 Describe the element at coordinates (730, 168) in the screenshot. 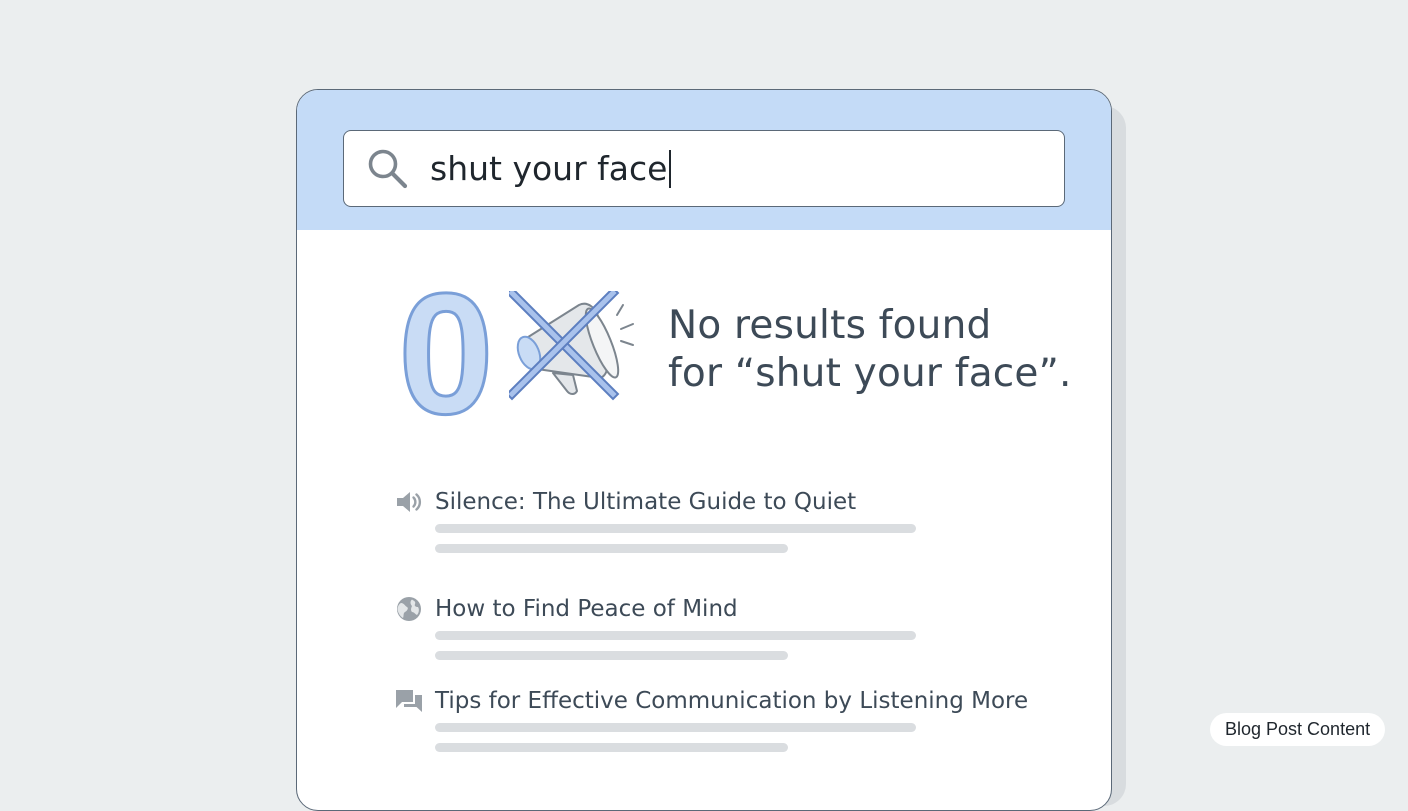

I see `search-input` at that location.